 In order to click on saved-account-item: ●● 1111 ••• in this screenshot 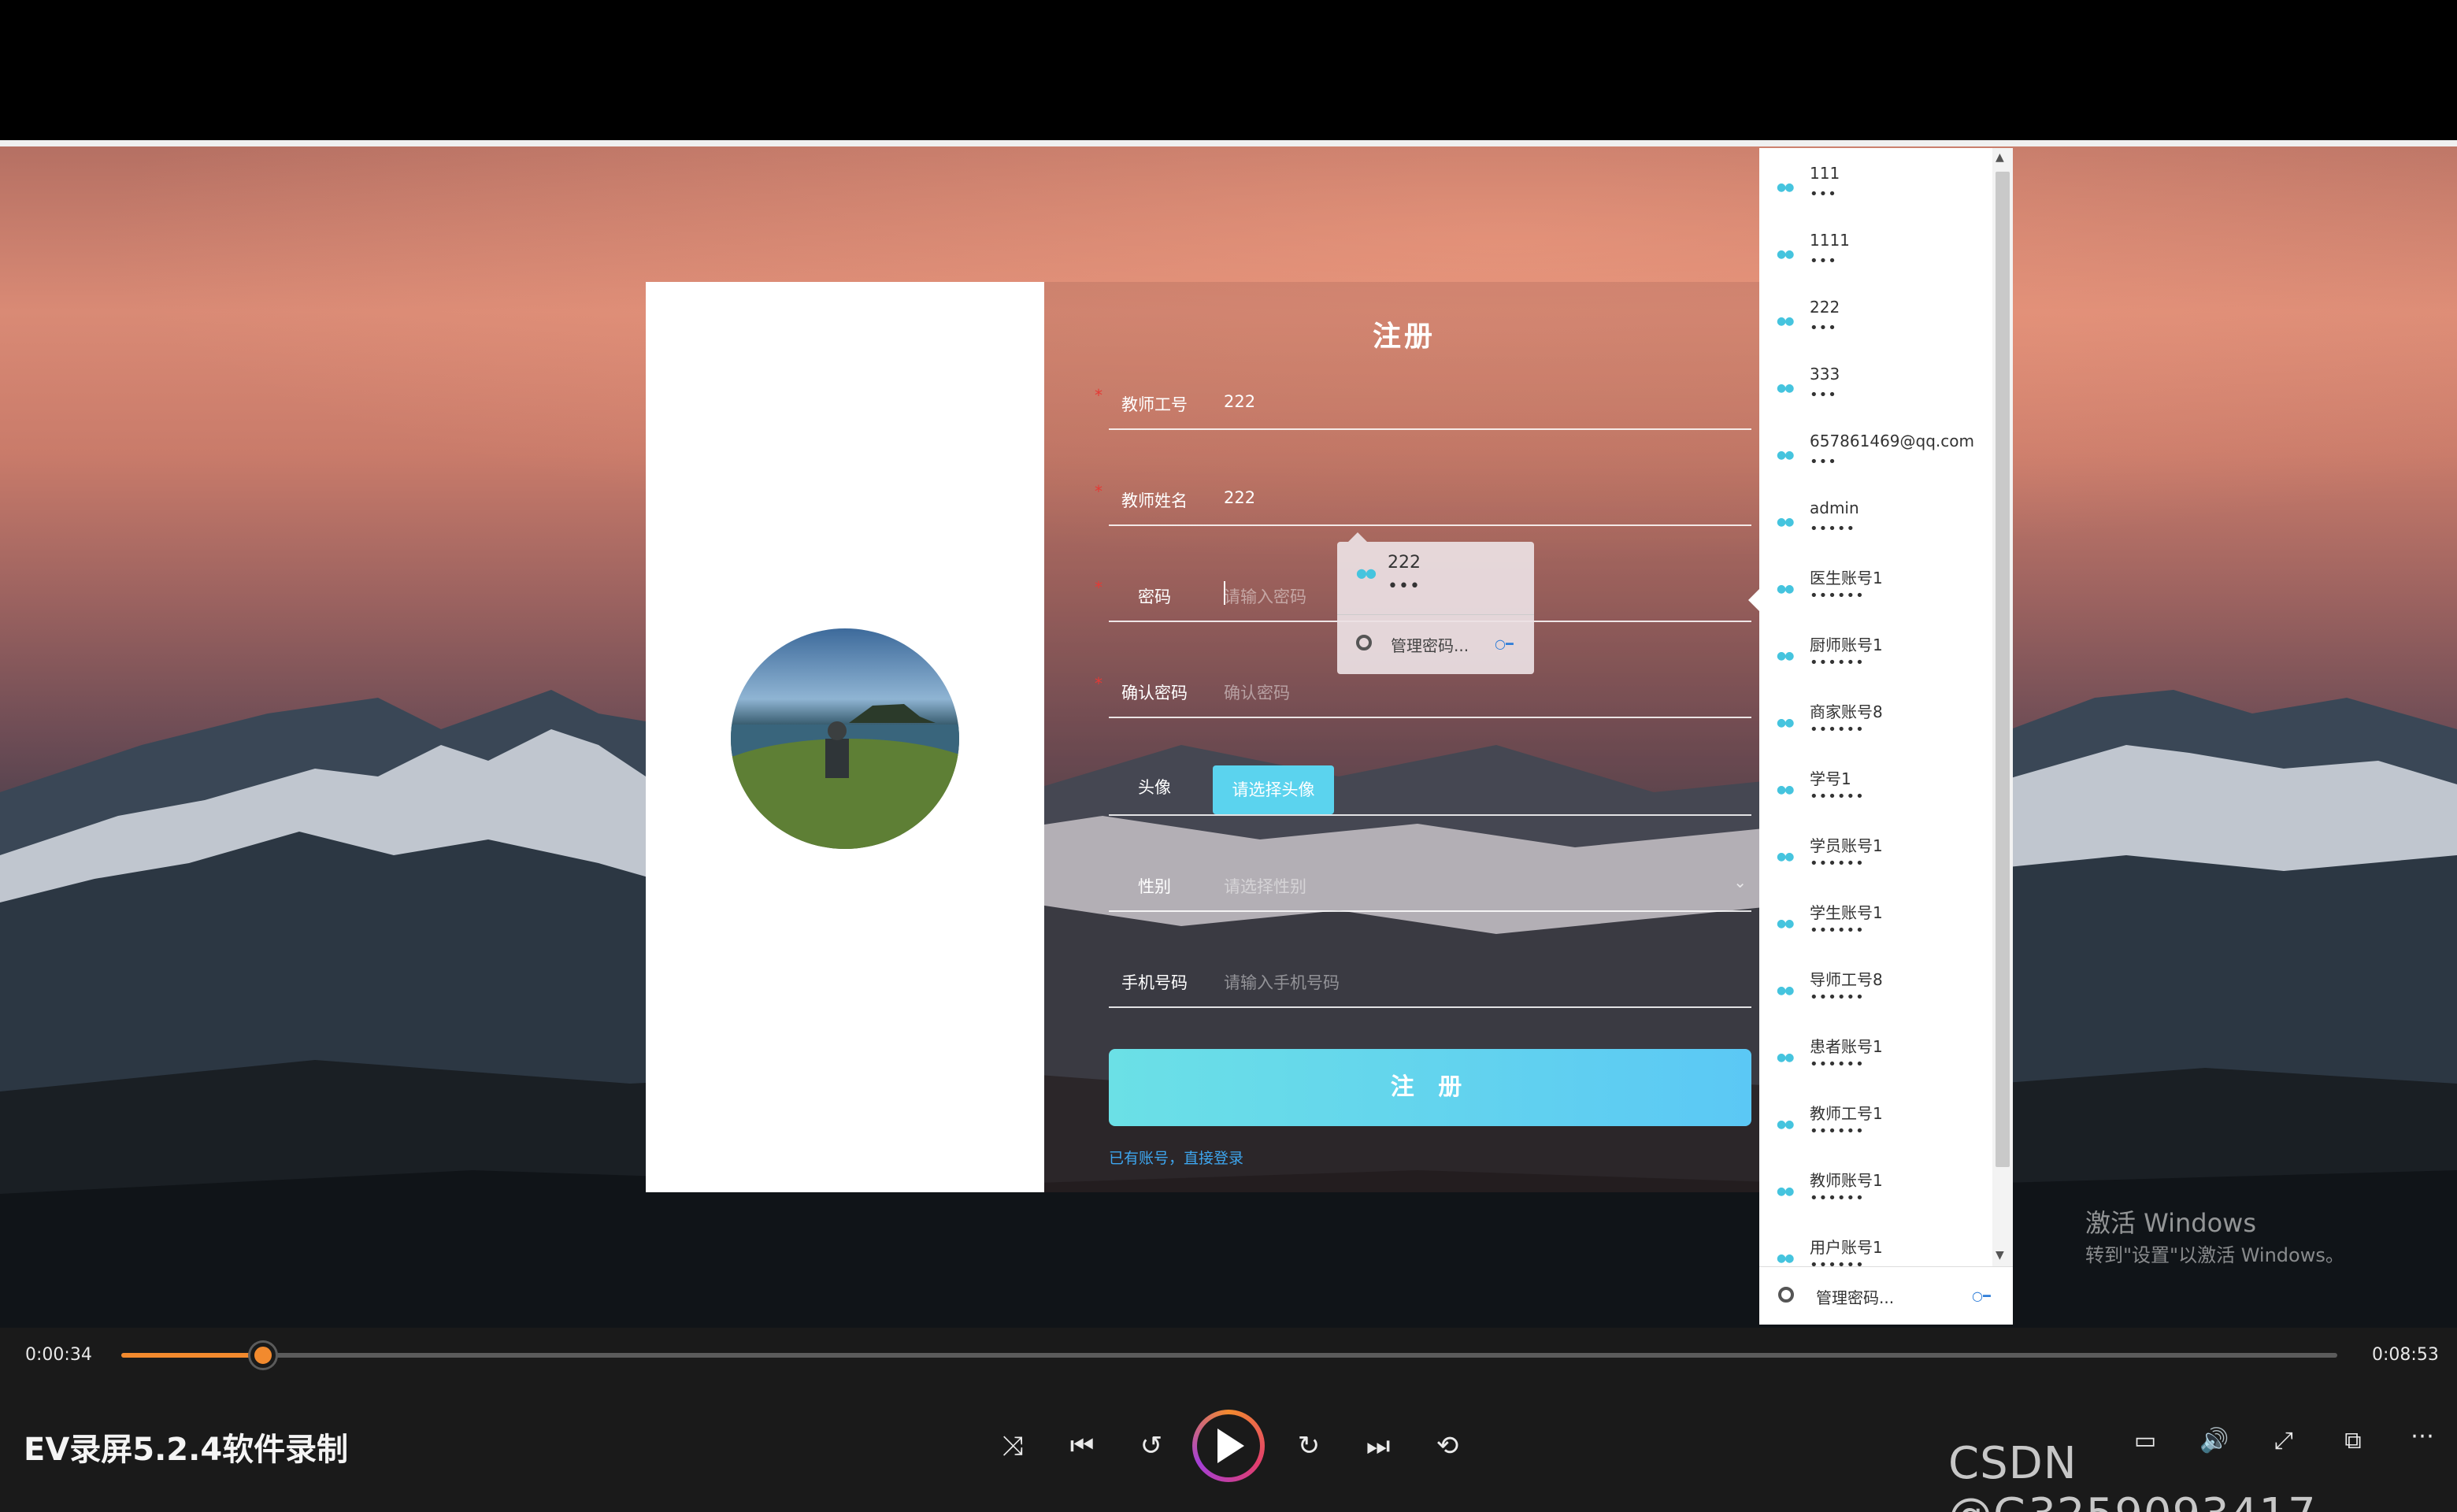, I will do `click(1877, 253)`.